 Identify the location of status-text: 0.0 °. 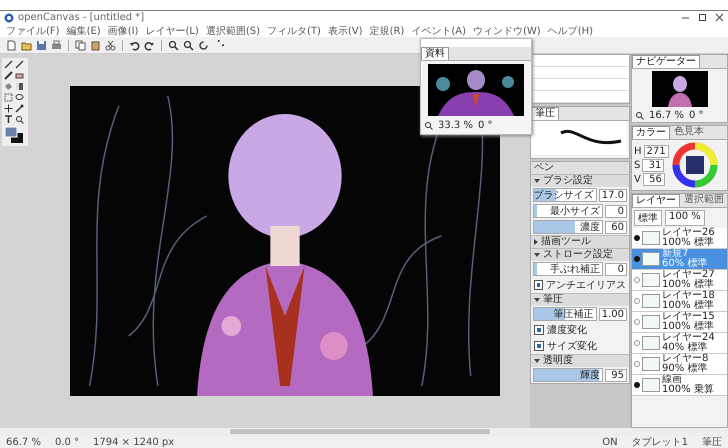
(67, 442).